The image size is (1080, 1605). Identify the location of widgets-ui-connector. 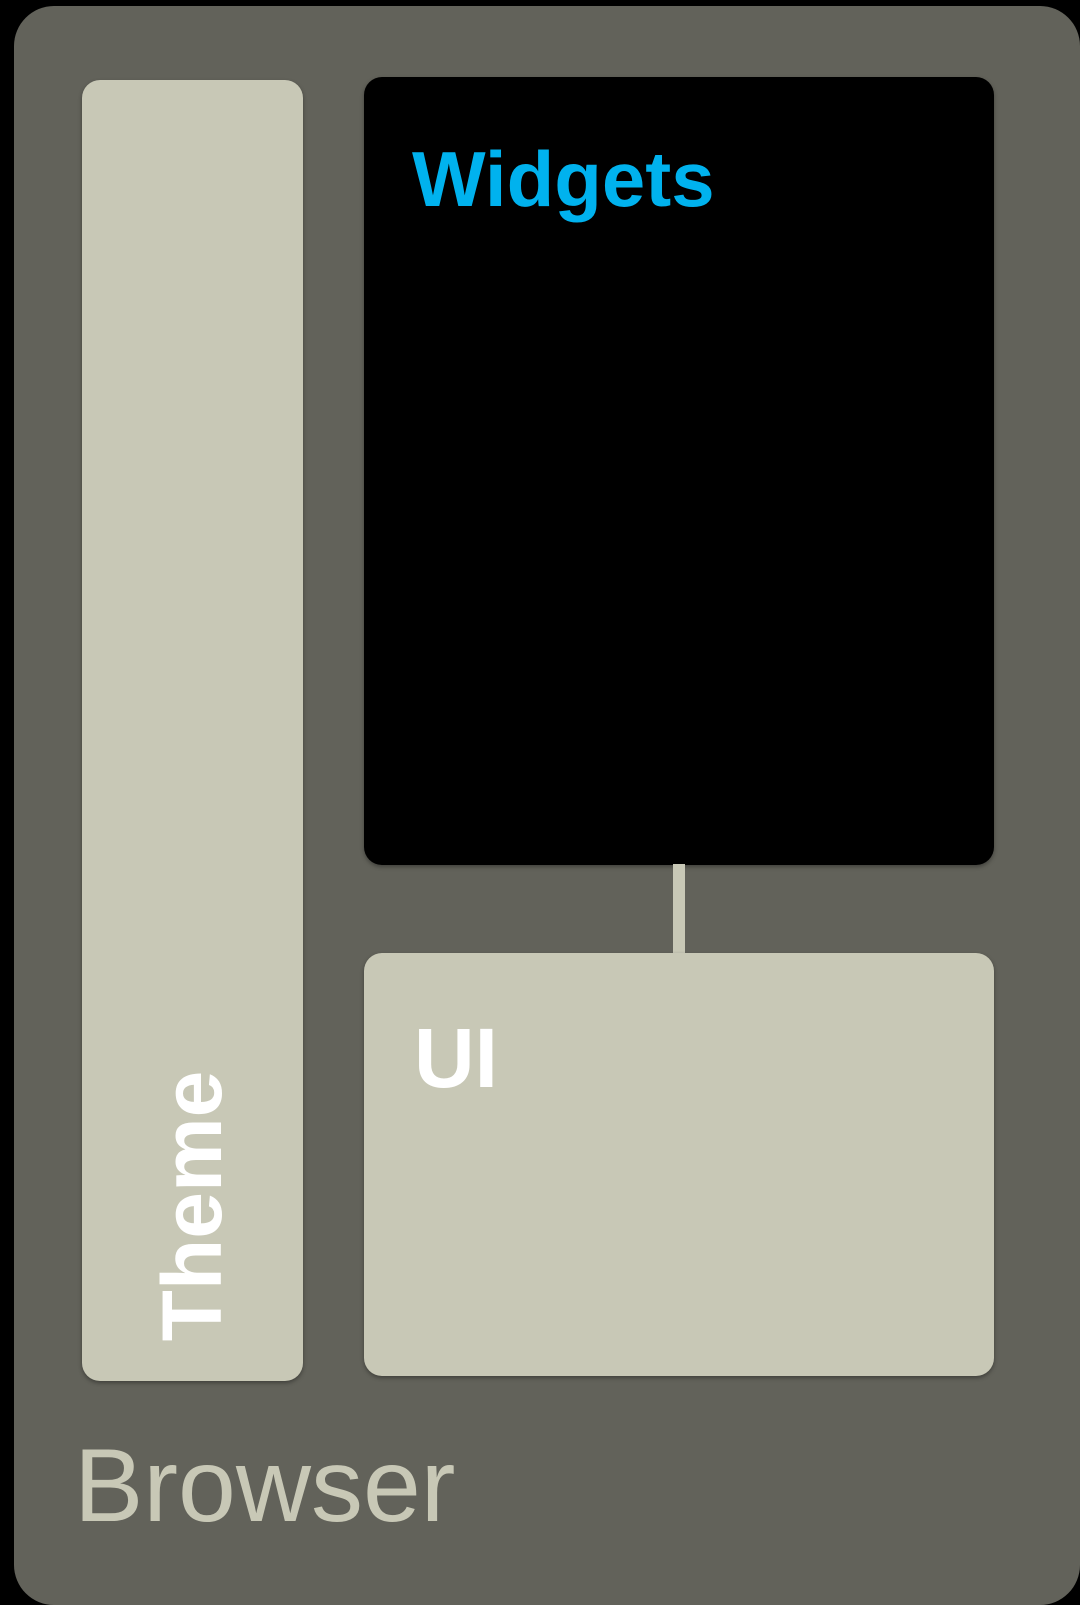
(679, 909).